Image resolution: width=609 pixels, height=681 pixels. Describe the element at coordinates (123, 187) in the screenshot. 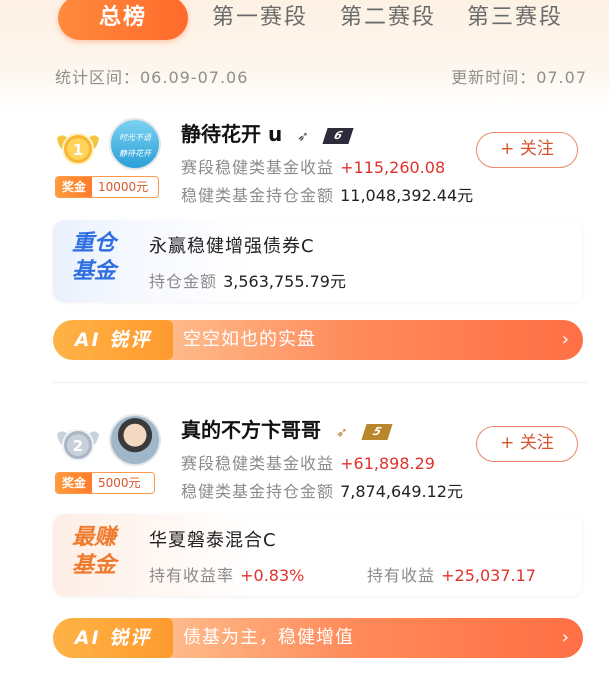

I see `reward-value: 10000元` at that location.